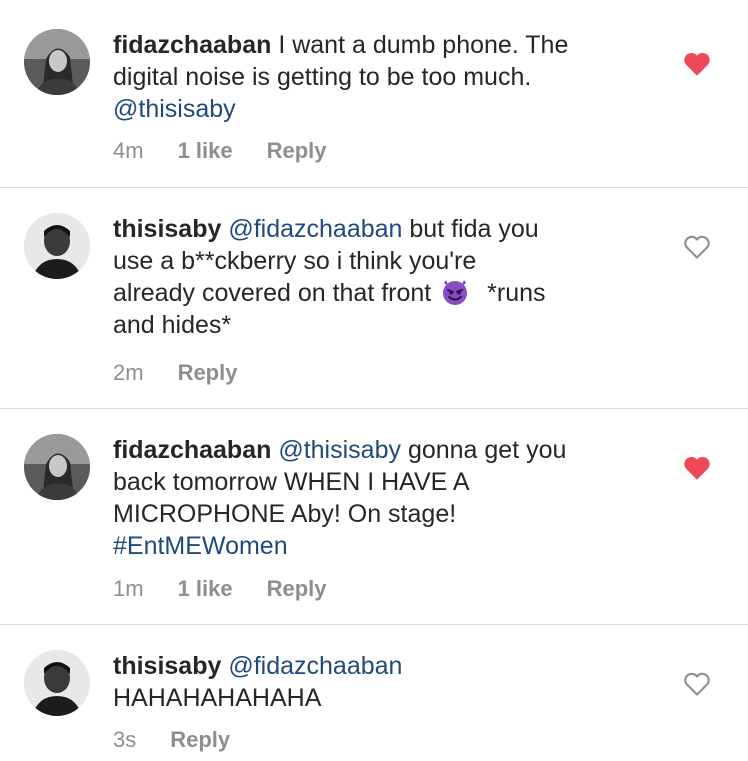  Describe the element at coordinates (125, 739) in the screenshot. I see `timestamp: 3s` at that location.